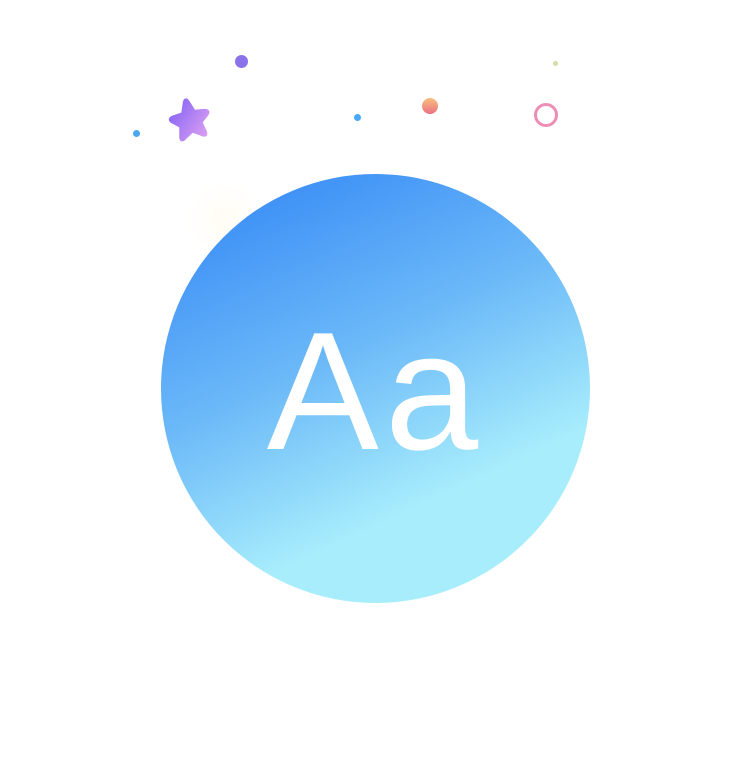 The height and width of the screenshot is (778, 750). I want to click on olive-dot-decoration, so click(555, 63).